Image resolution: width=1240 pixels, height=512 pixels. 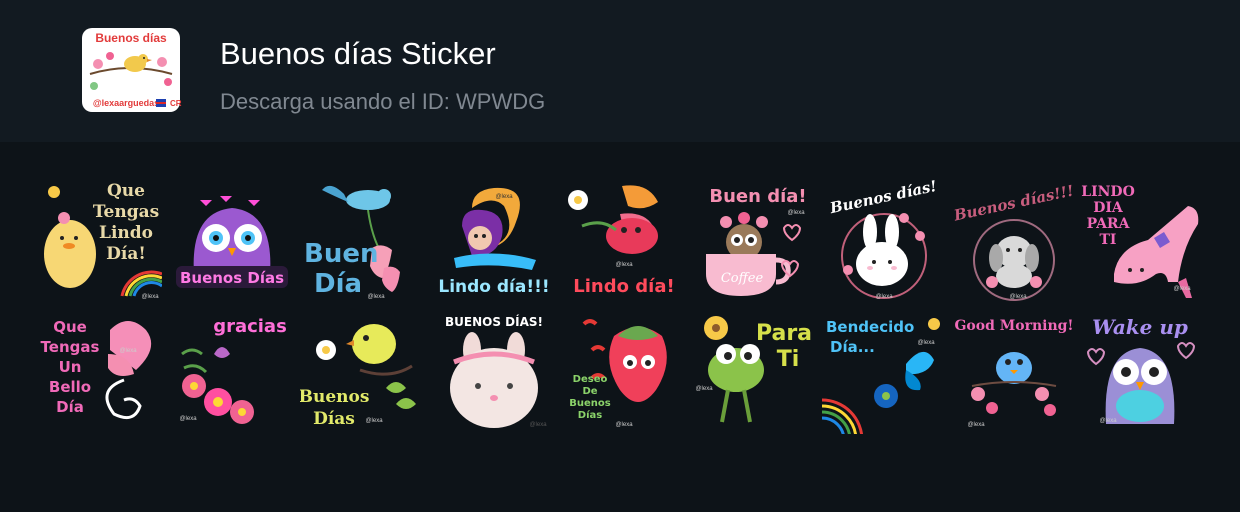 I want to click on sticker-15-tag: @lexa, so click(x=704, y=389).